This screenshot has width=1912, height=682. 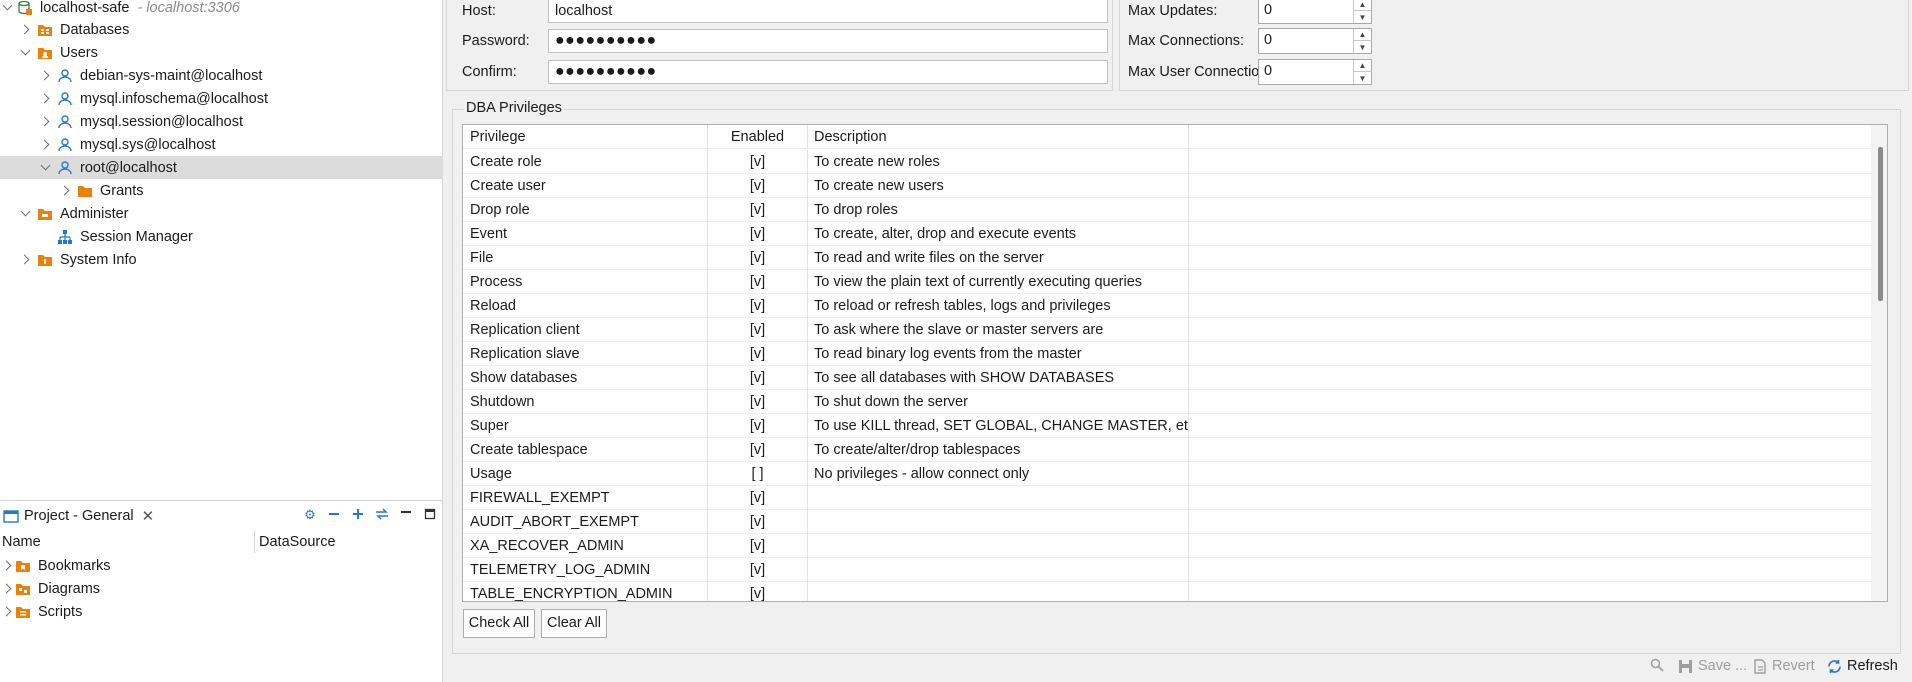 I want to click on tab-project-general: Project - General ✕, so click(x=77, y=515).